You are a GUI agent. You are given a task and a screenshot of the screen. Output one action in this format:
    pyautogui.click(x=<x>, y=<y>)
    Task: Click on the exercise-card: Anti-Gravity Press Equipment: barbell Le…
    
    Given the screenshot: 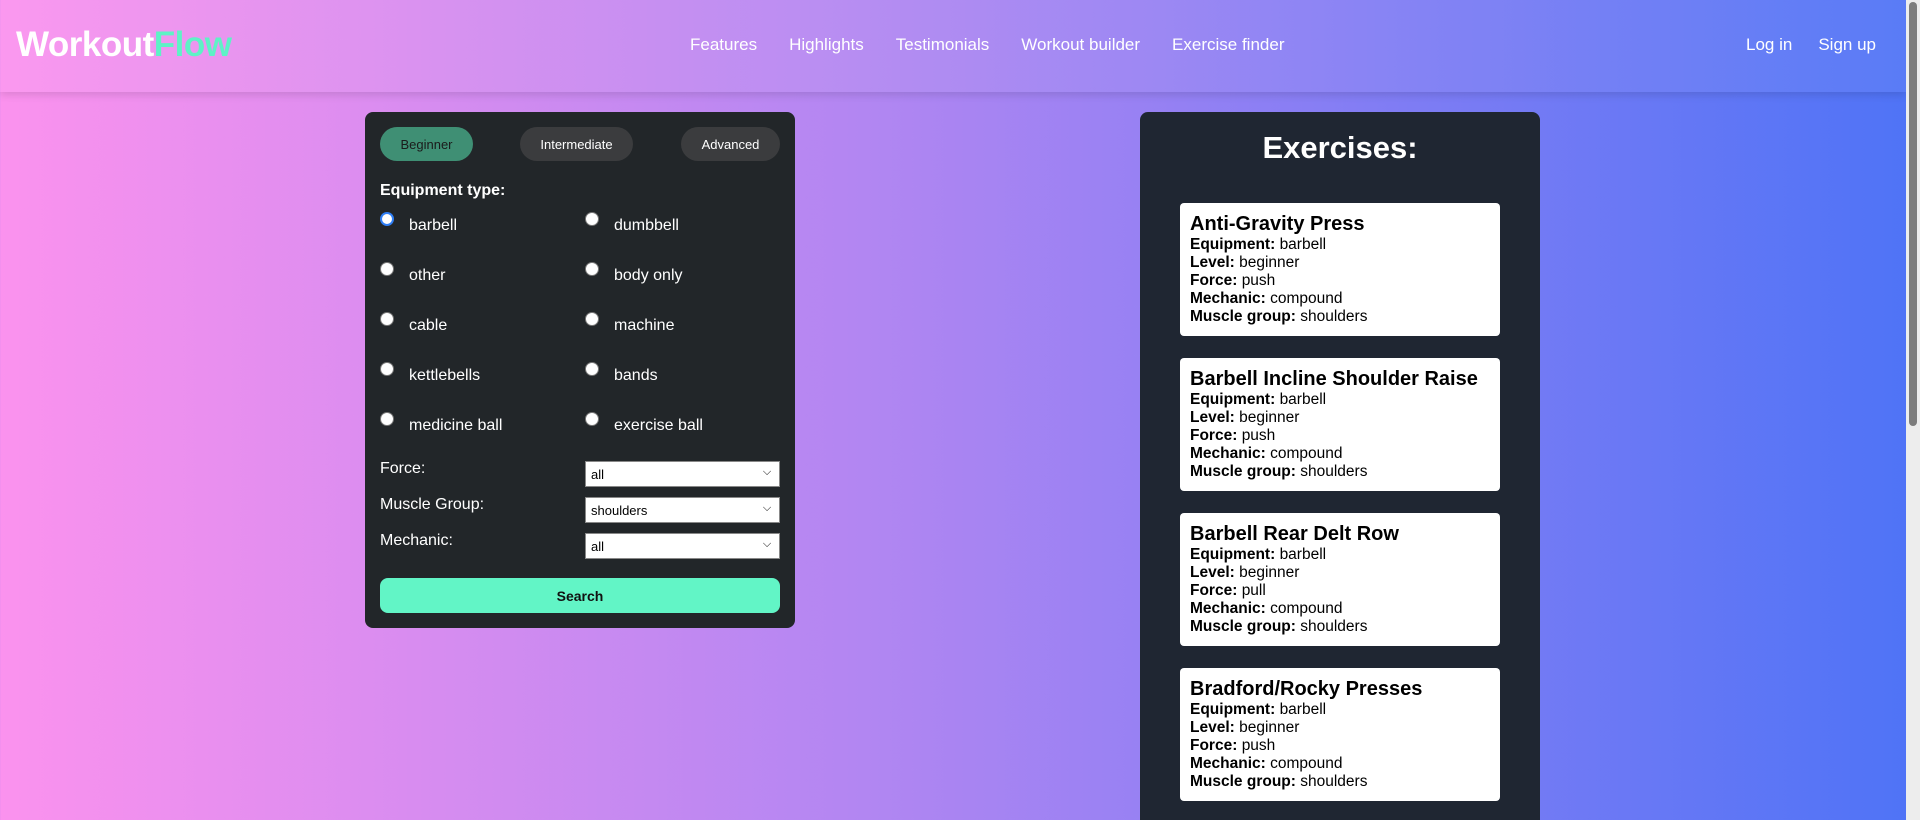 What is the action you would take?
    pyautogui.click(x=1340, y=269)
    